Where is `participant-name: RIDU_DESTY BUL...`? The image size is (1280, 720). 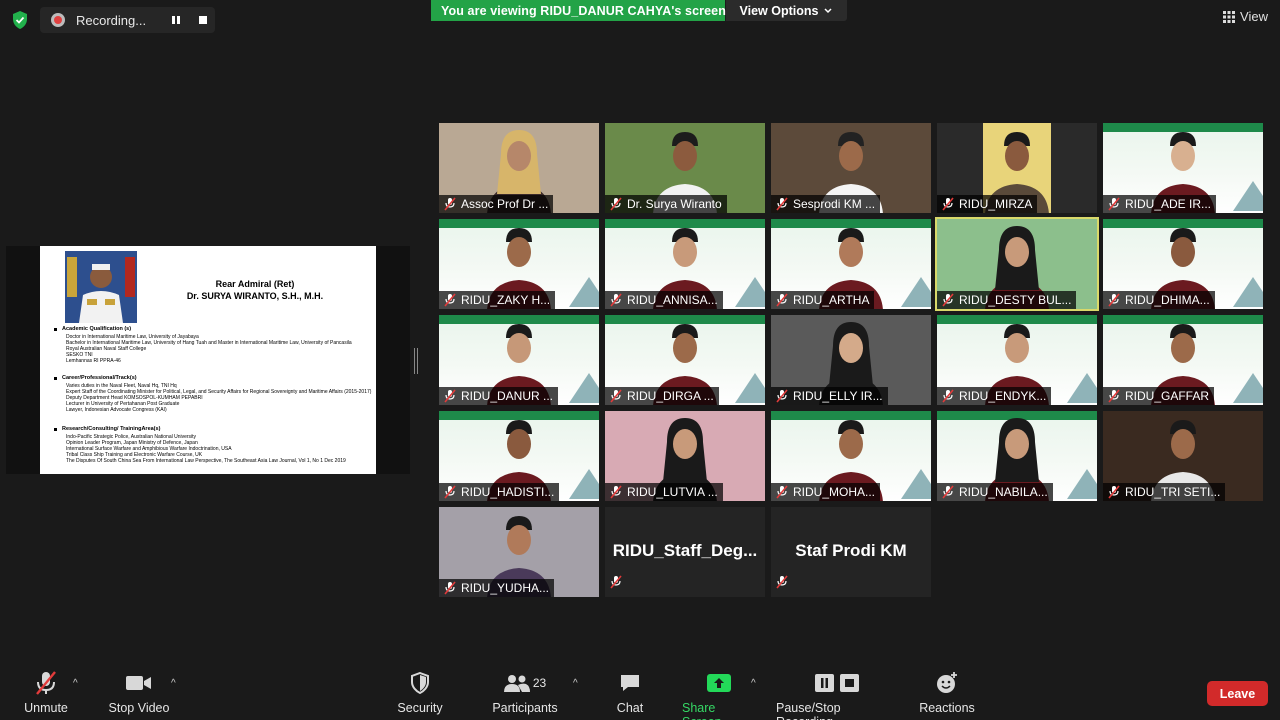
participant-name: RIDU_DESTY BUL... is located at coordinates (1015, 300).